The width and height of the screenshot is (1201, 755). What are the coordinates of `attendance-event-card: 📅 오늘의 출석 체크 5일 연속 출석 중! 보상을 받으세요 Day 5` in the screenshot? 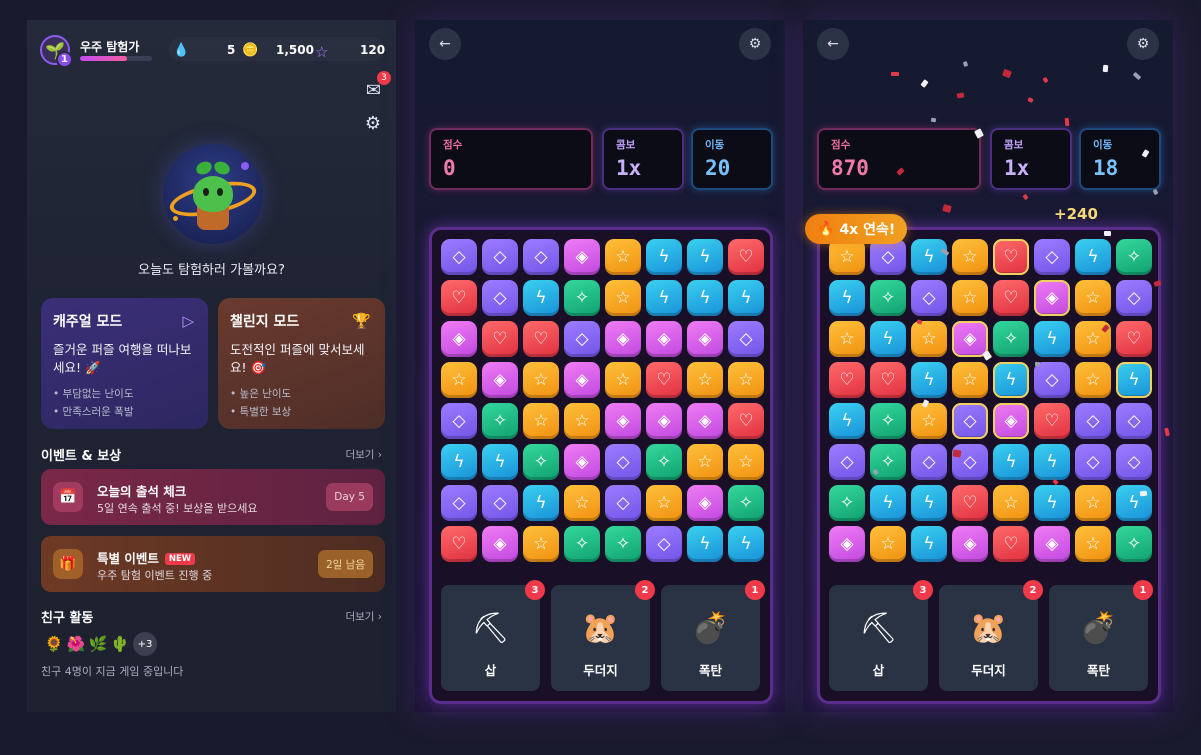 It's located at (213, 497).